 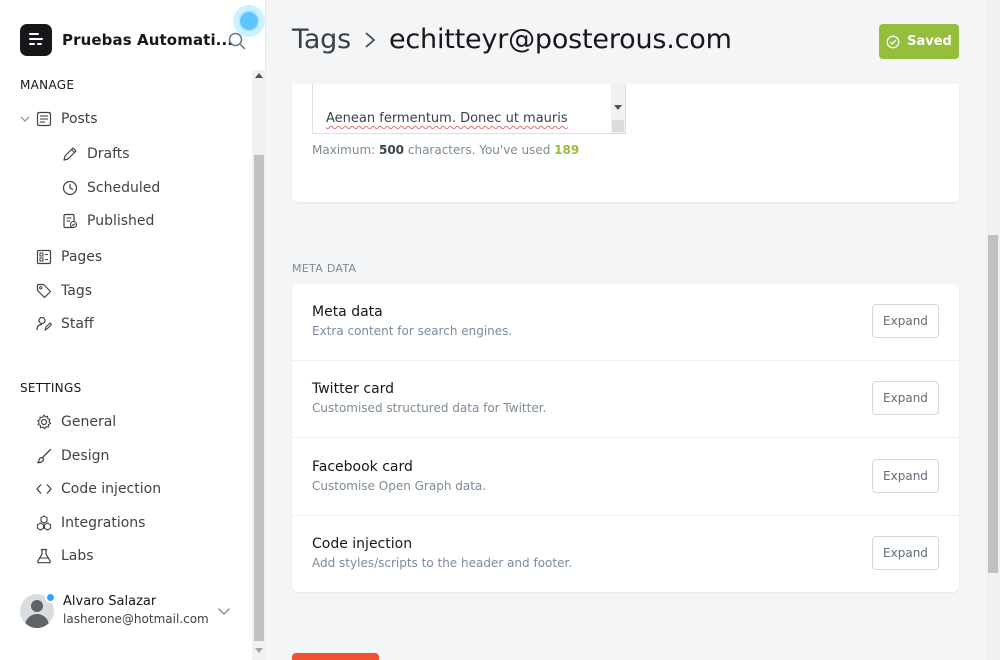 I want to click on used-chars: 189, so click(x=567, y=150).